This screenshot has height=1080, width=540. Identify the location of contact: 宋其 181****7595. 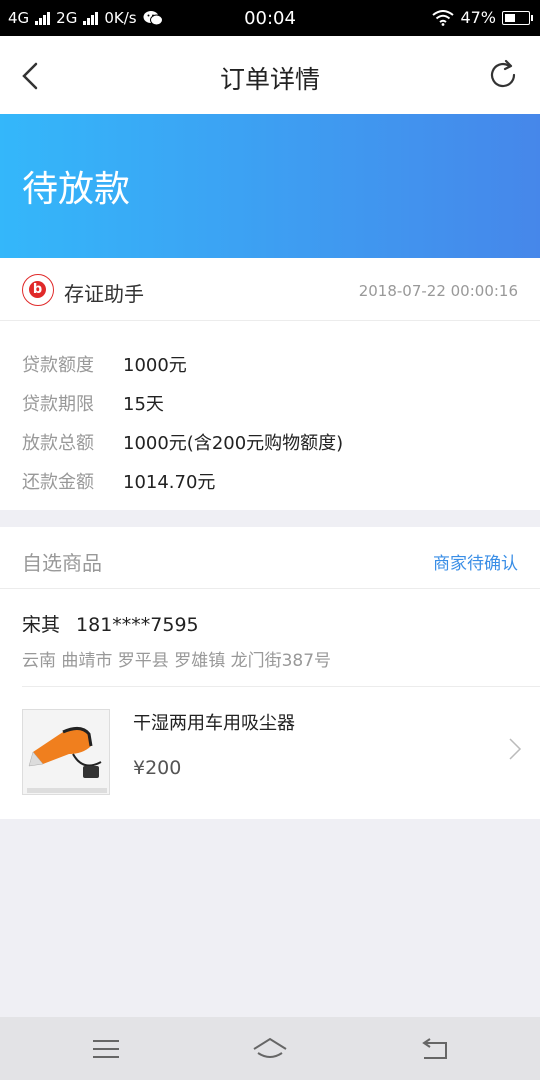
(110, 623).